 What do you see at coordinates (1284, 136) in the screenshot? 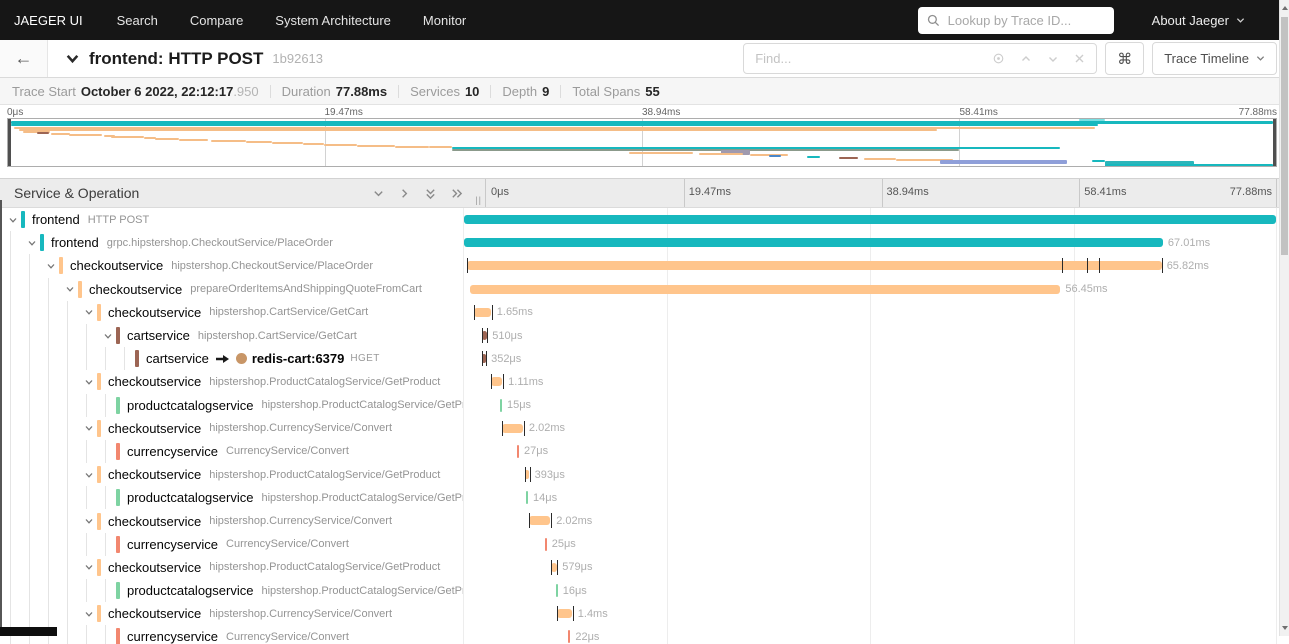
I see `scrollbar-thumb` at bounding box center [1284, 136].